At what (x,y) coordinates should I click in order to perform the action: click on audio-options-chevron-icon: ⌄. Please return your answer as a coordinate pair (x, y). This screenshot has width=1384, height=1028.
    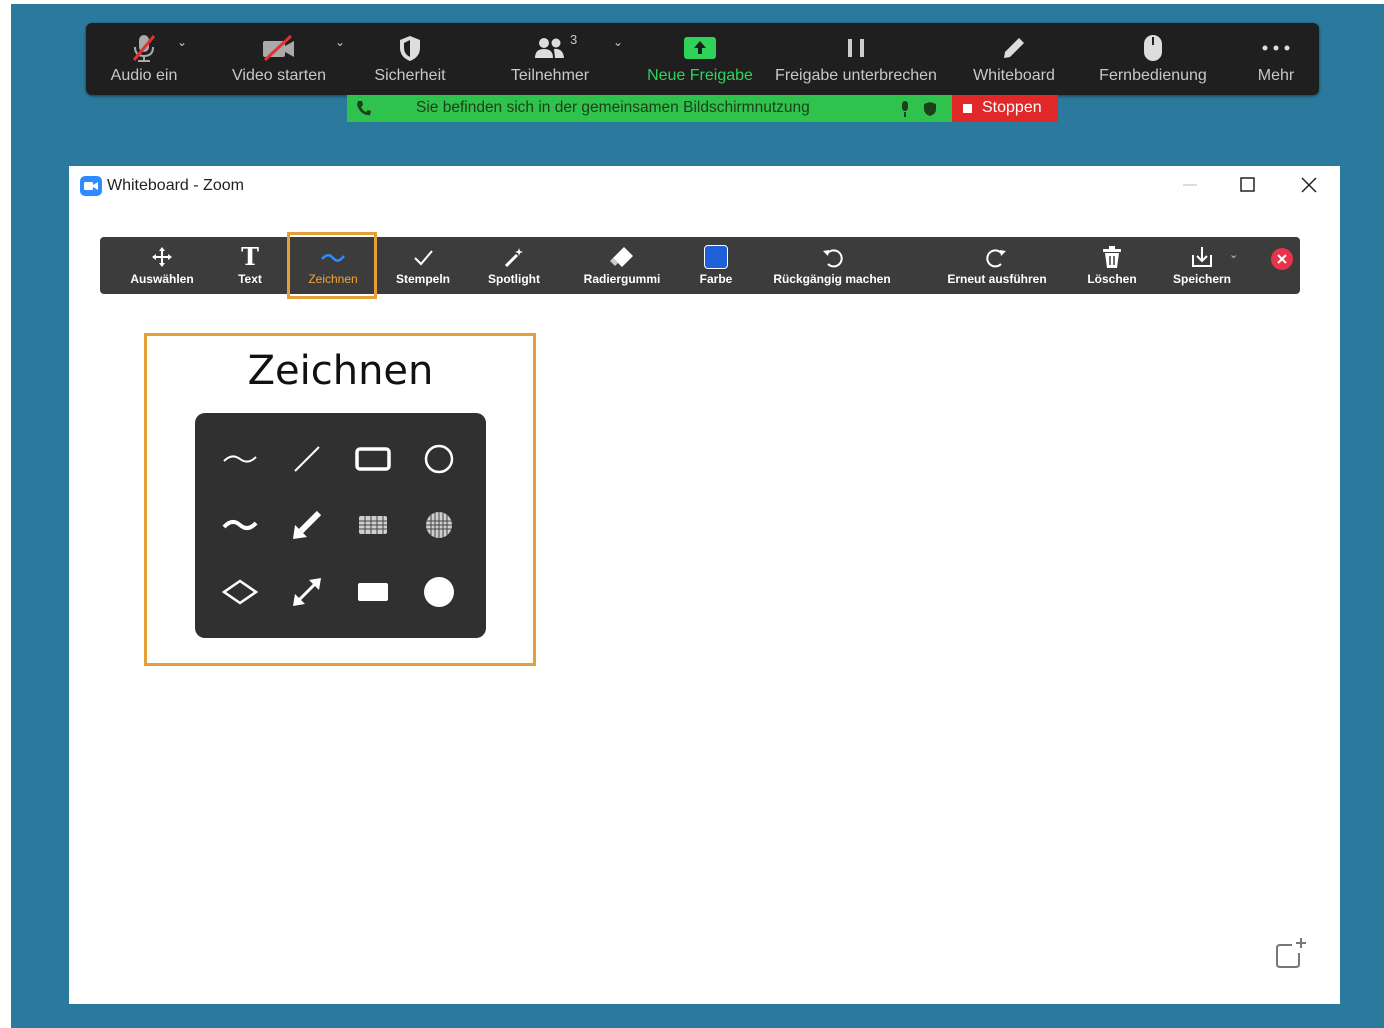
    Looking at the image, I should click on (182, 42).